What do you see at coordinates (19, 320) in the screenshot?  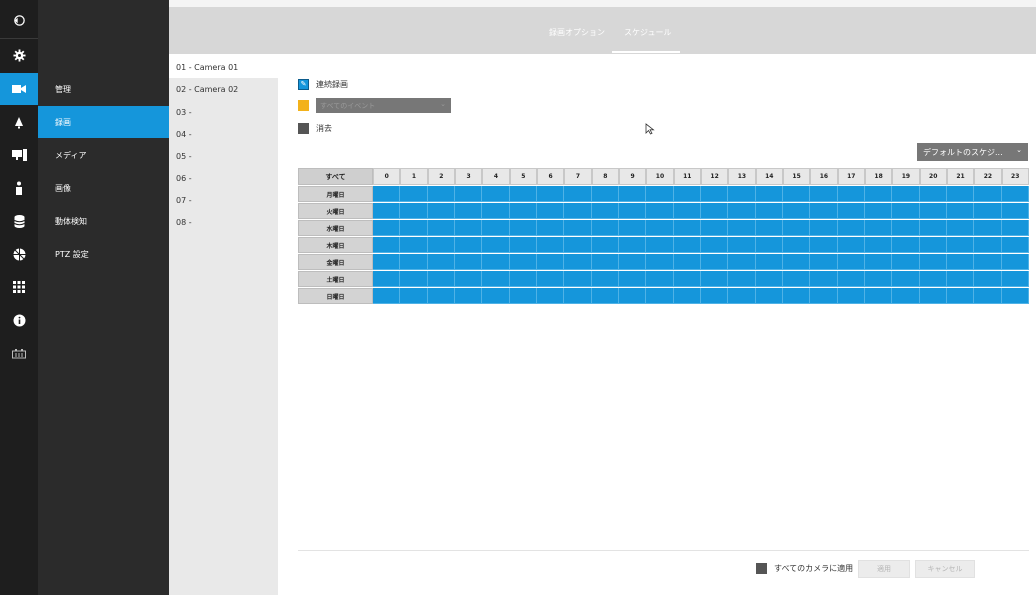 I see `info-icon` at bounding box center [19, 320].